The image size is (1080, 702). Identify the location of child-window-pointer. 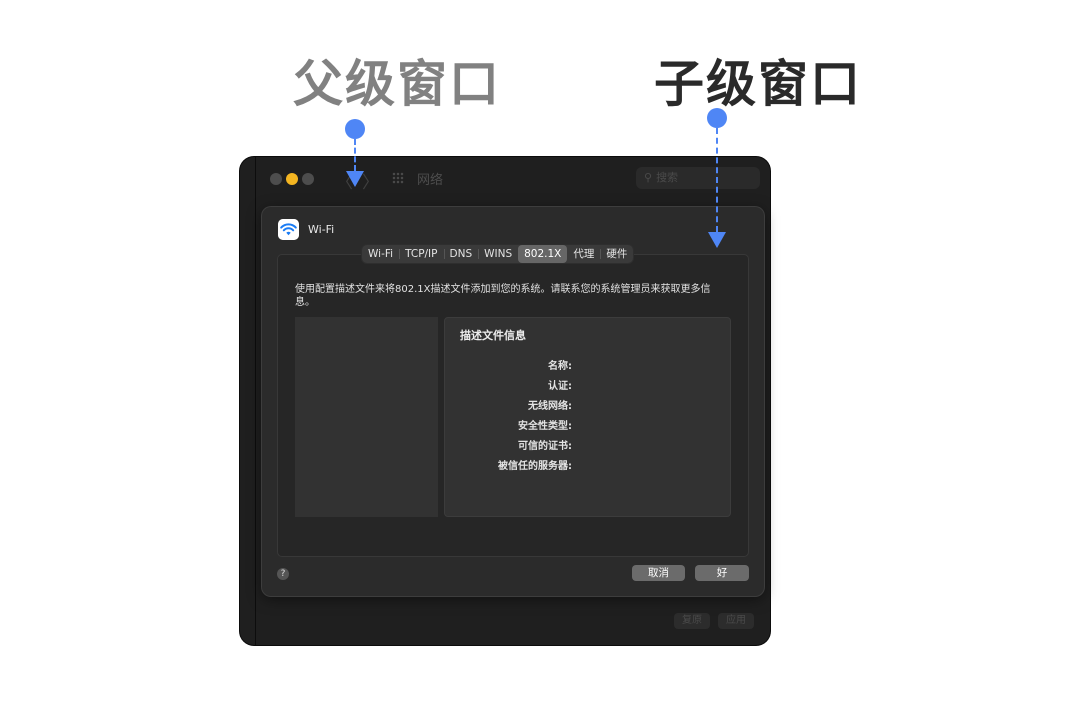
(717, 178).